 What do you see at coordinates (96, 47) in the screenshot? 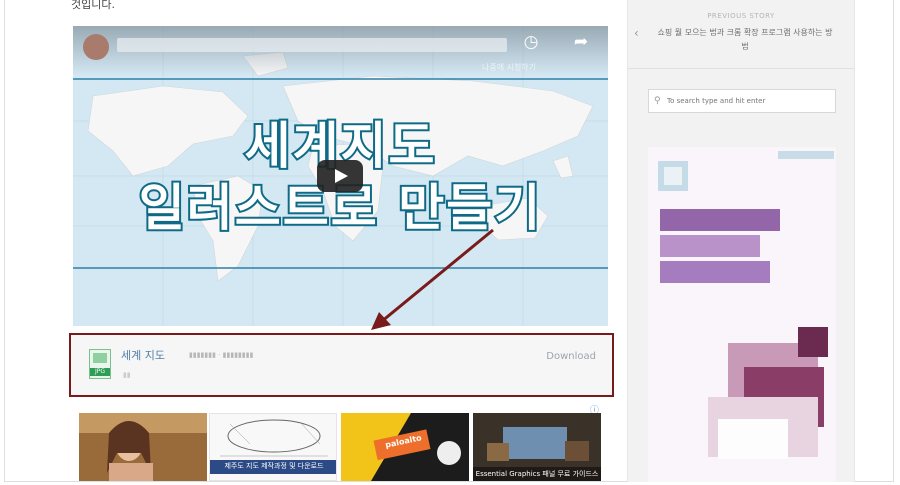
I see `channel-avatar` at bounding box center [96, 47].